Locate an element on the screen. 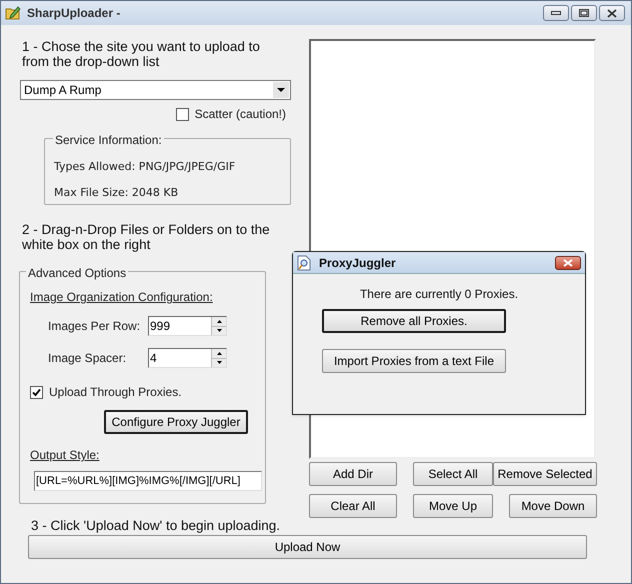 This screenshot has width=632, height=584. checkbox-label: Upload Through Proxies. is located at coordinates (115, 392).